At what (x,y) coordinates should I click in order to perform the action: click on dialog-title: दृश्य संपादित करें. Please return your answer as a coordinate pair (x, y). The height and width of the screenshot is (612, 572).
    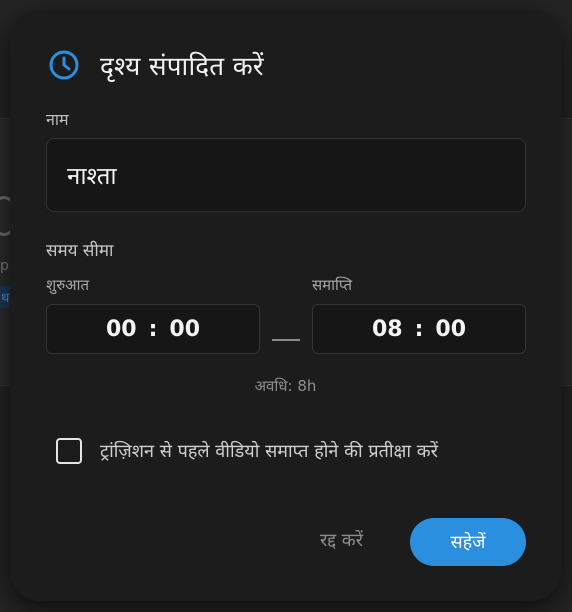
    Looking at the image, I should click on (182, 67).